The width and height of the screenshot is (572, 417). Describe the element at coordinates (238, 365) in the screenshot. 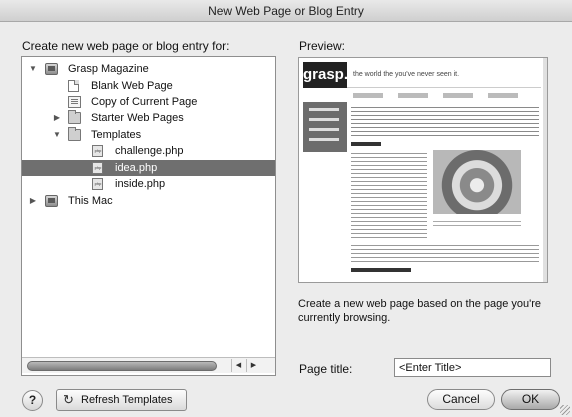

I see `scroll-left-arrow-icon: ◀` at that location.